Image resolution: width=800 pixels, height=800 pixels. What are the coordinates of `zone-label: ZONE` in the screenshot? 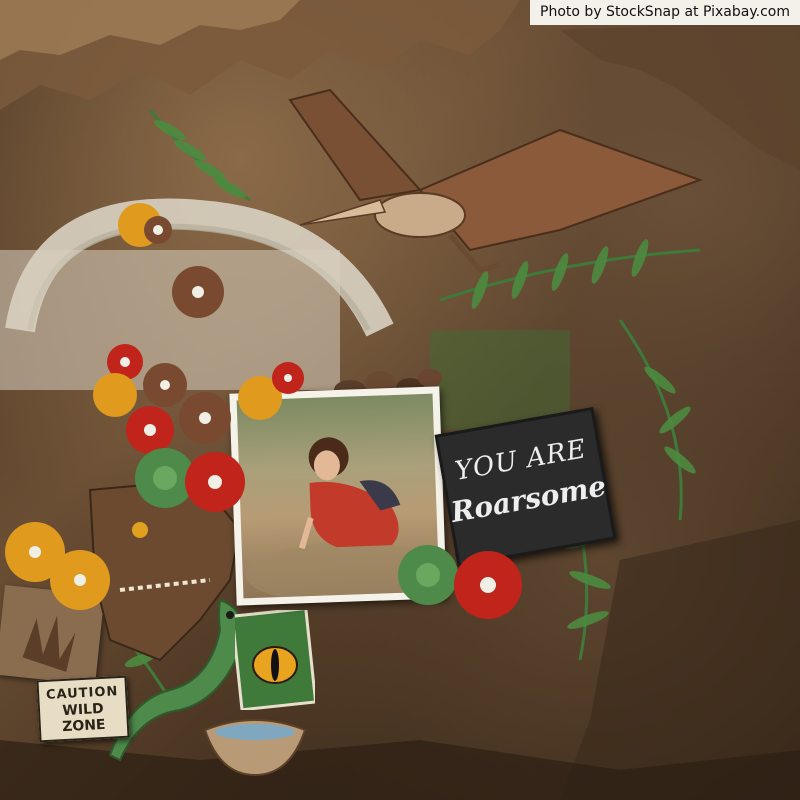 It's located at (83, 726).